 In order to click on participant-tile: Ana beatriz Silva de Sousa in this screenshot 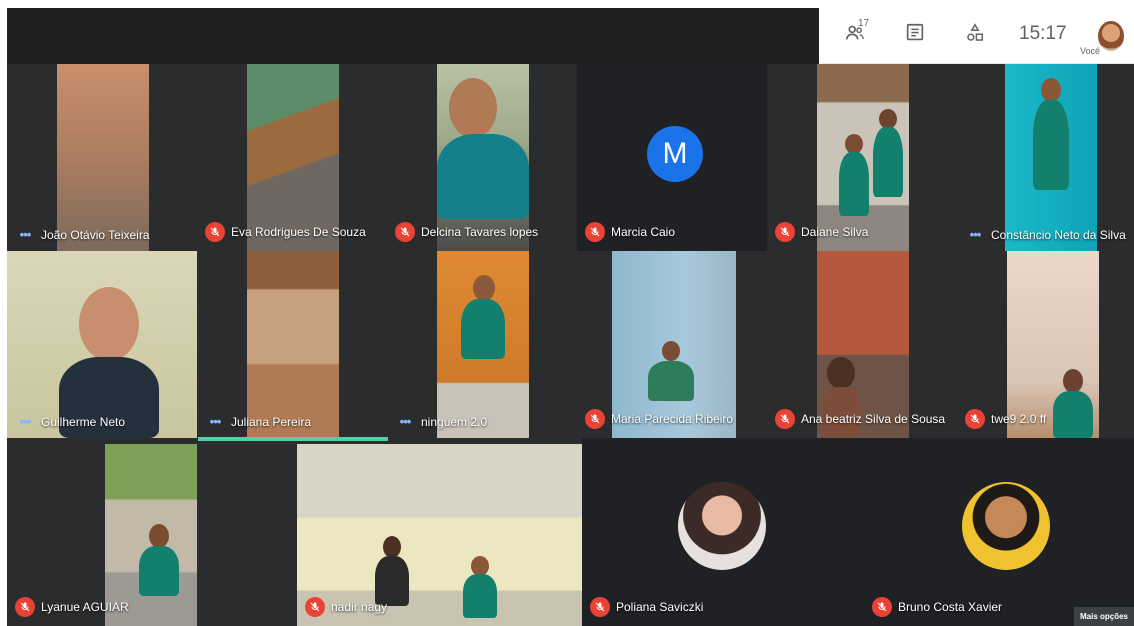, I will do `click(862, 344)`.